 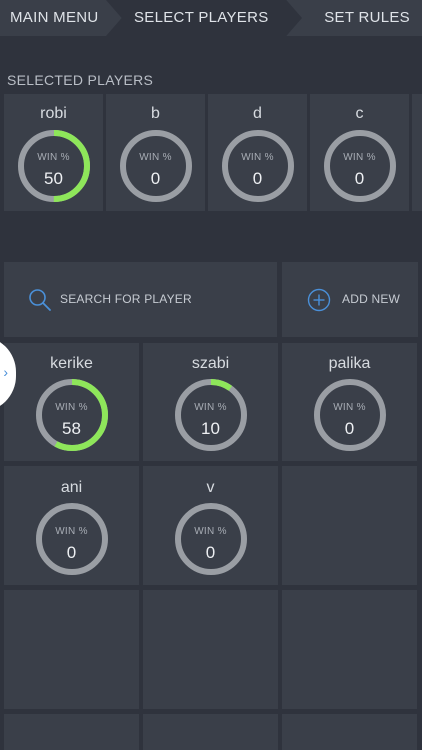 What do you see at coordinates (155, 113) in the screenshot?
I see `player-name: b` at bounding box center [155, 113].